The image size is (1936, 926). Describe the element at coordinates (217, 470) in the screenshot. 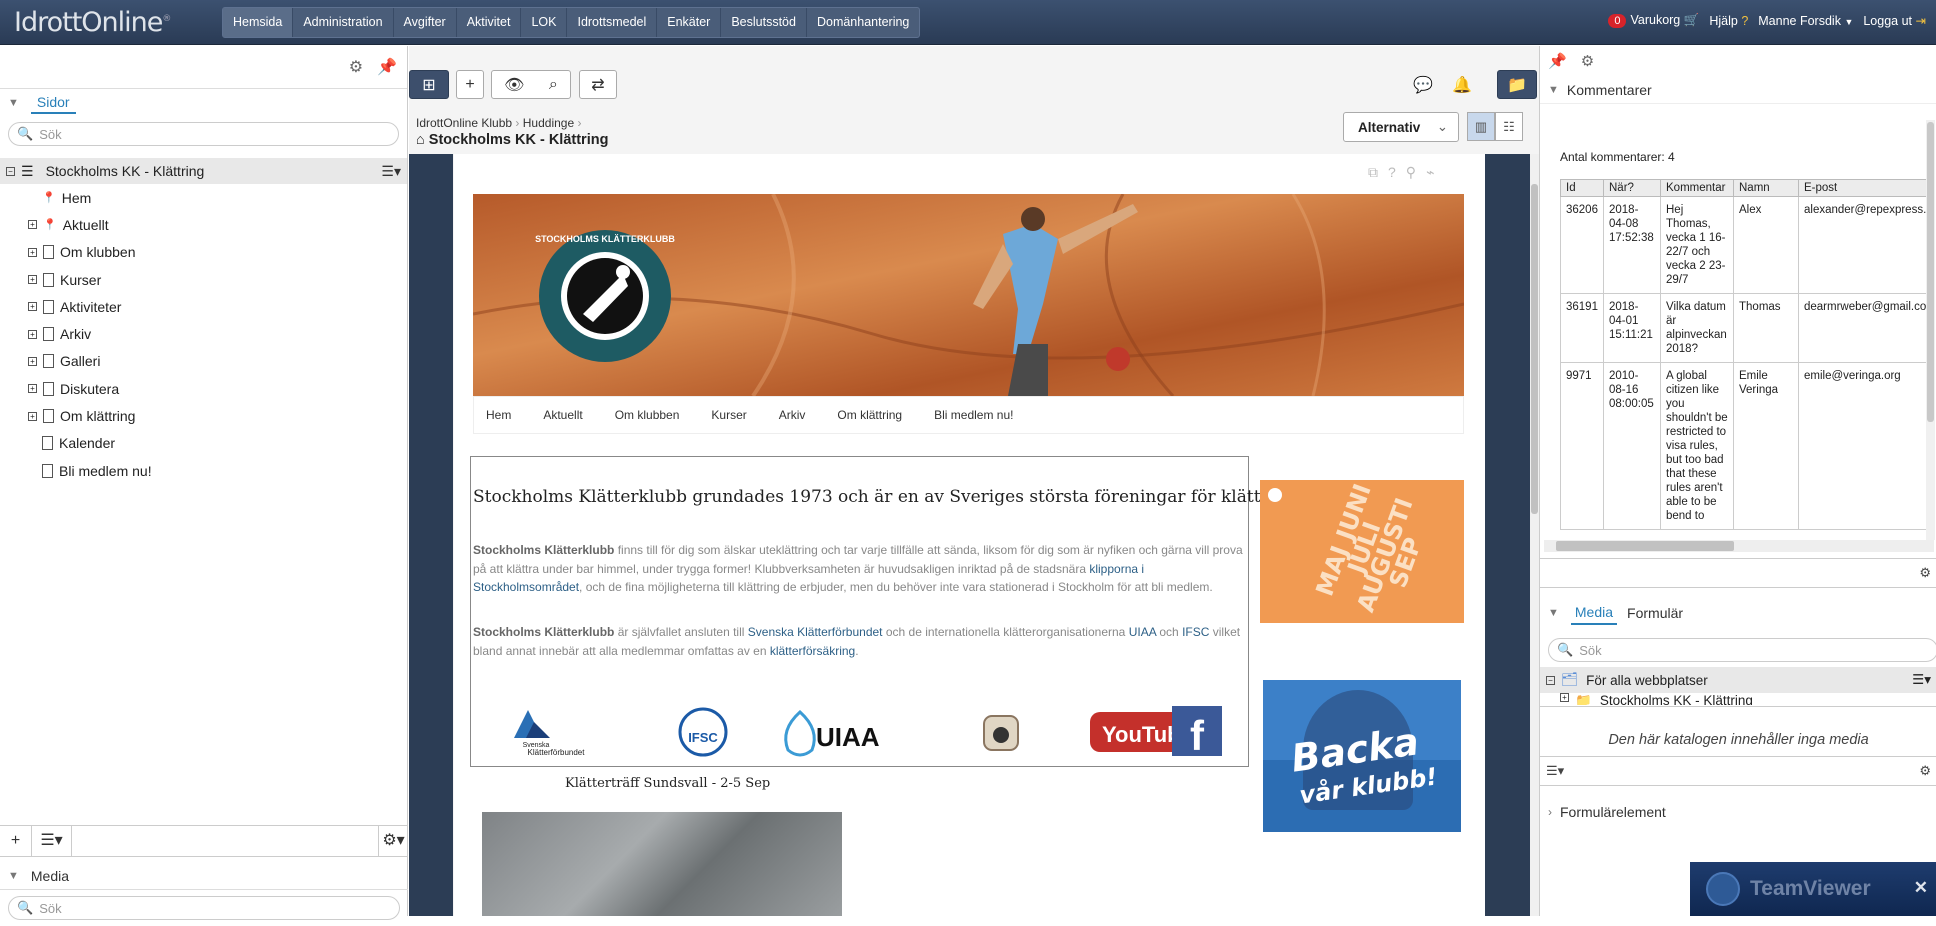

I see `tree-item-bli-medlem: Bli medlem nu!` at that location.